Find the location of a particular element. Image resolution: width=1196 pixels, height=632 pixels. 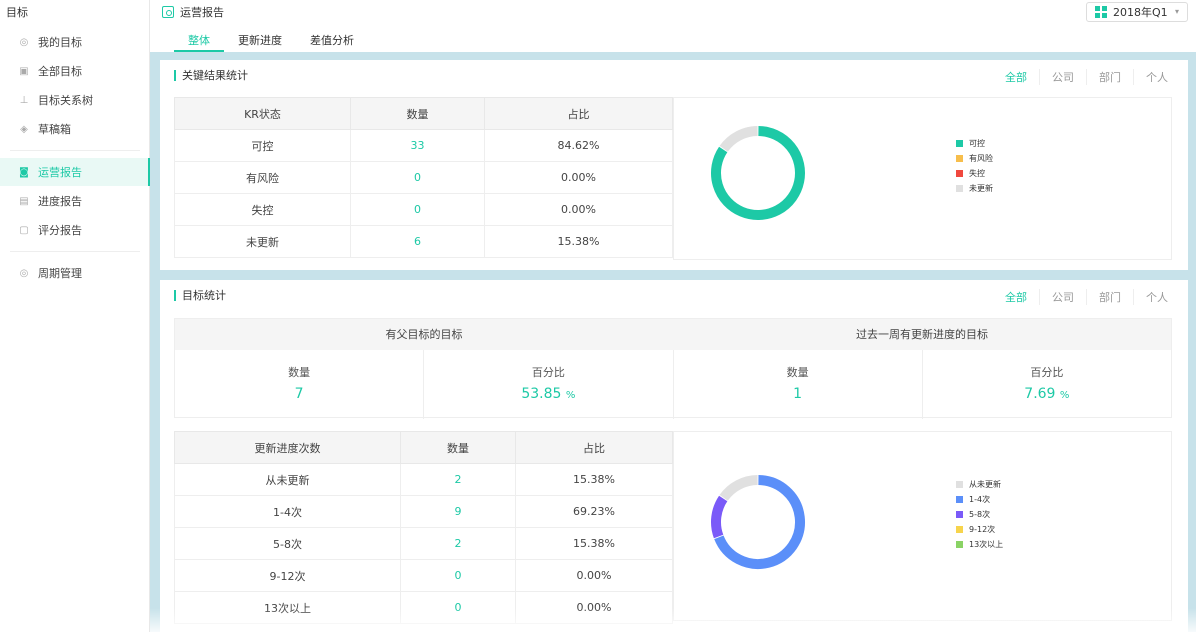

legend-item: 1-4次 is located at coordinates (979, 499).